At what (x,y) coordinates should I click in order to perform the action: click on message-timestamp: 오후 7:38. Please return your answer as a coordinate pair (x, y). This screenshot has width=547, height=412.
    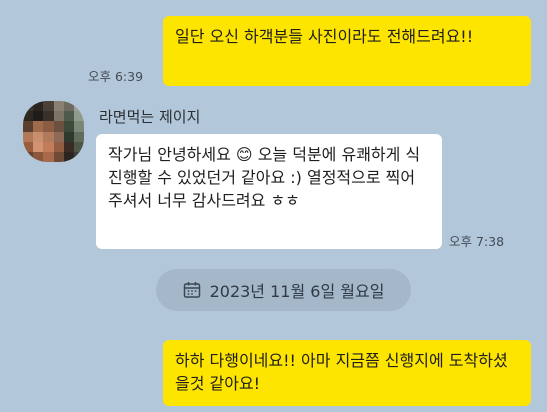
    Looking at the image, I should click on (477, 241).